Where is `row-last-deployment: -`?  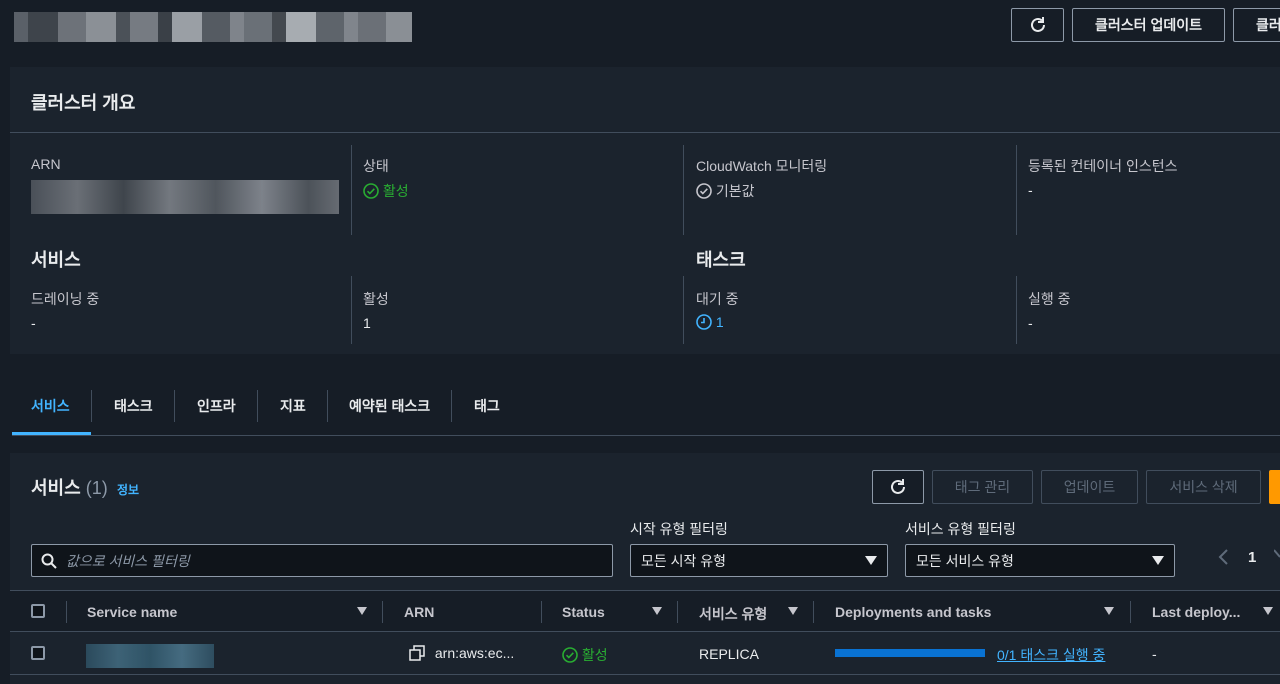 row-last-deployment: - is located at coordinates (1154, 654).